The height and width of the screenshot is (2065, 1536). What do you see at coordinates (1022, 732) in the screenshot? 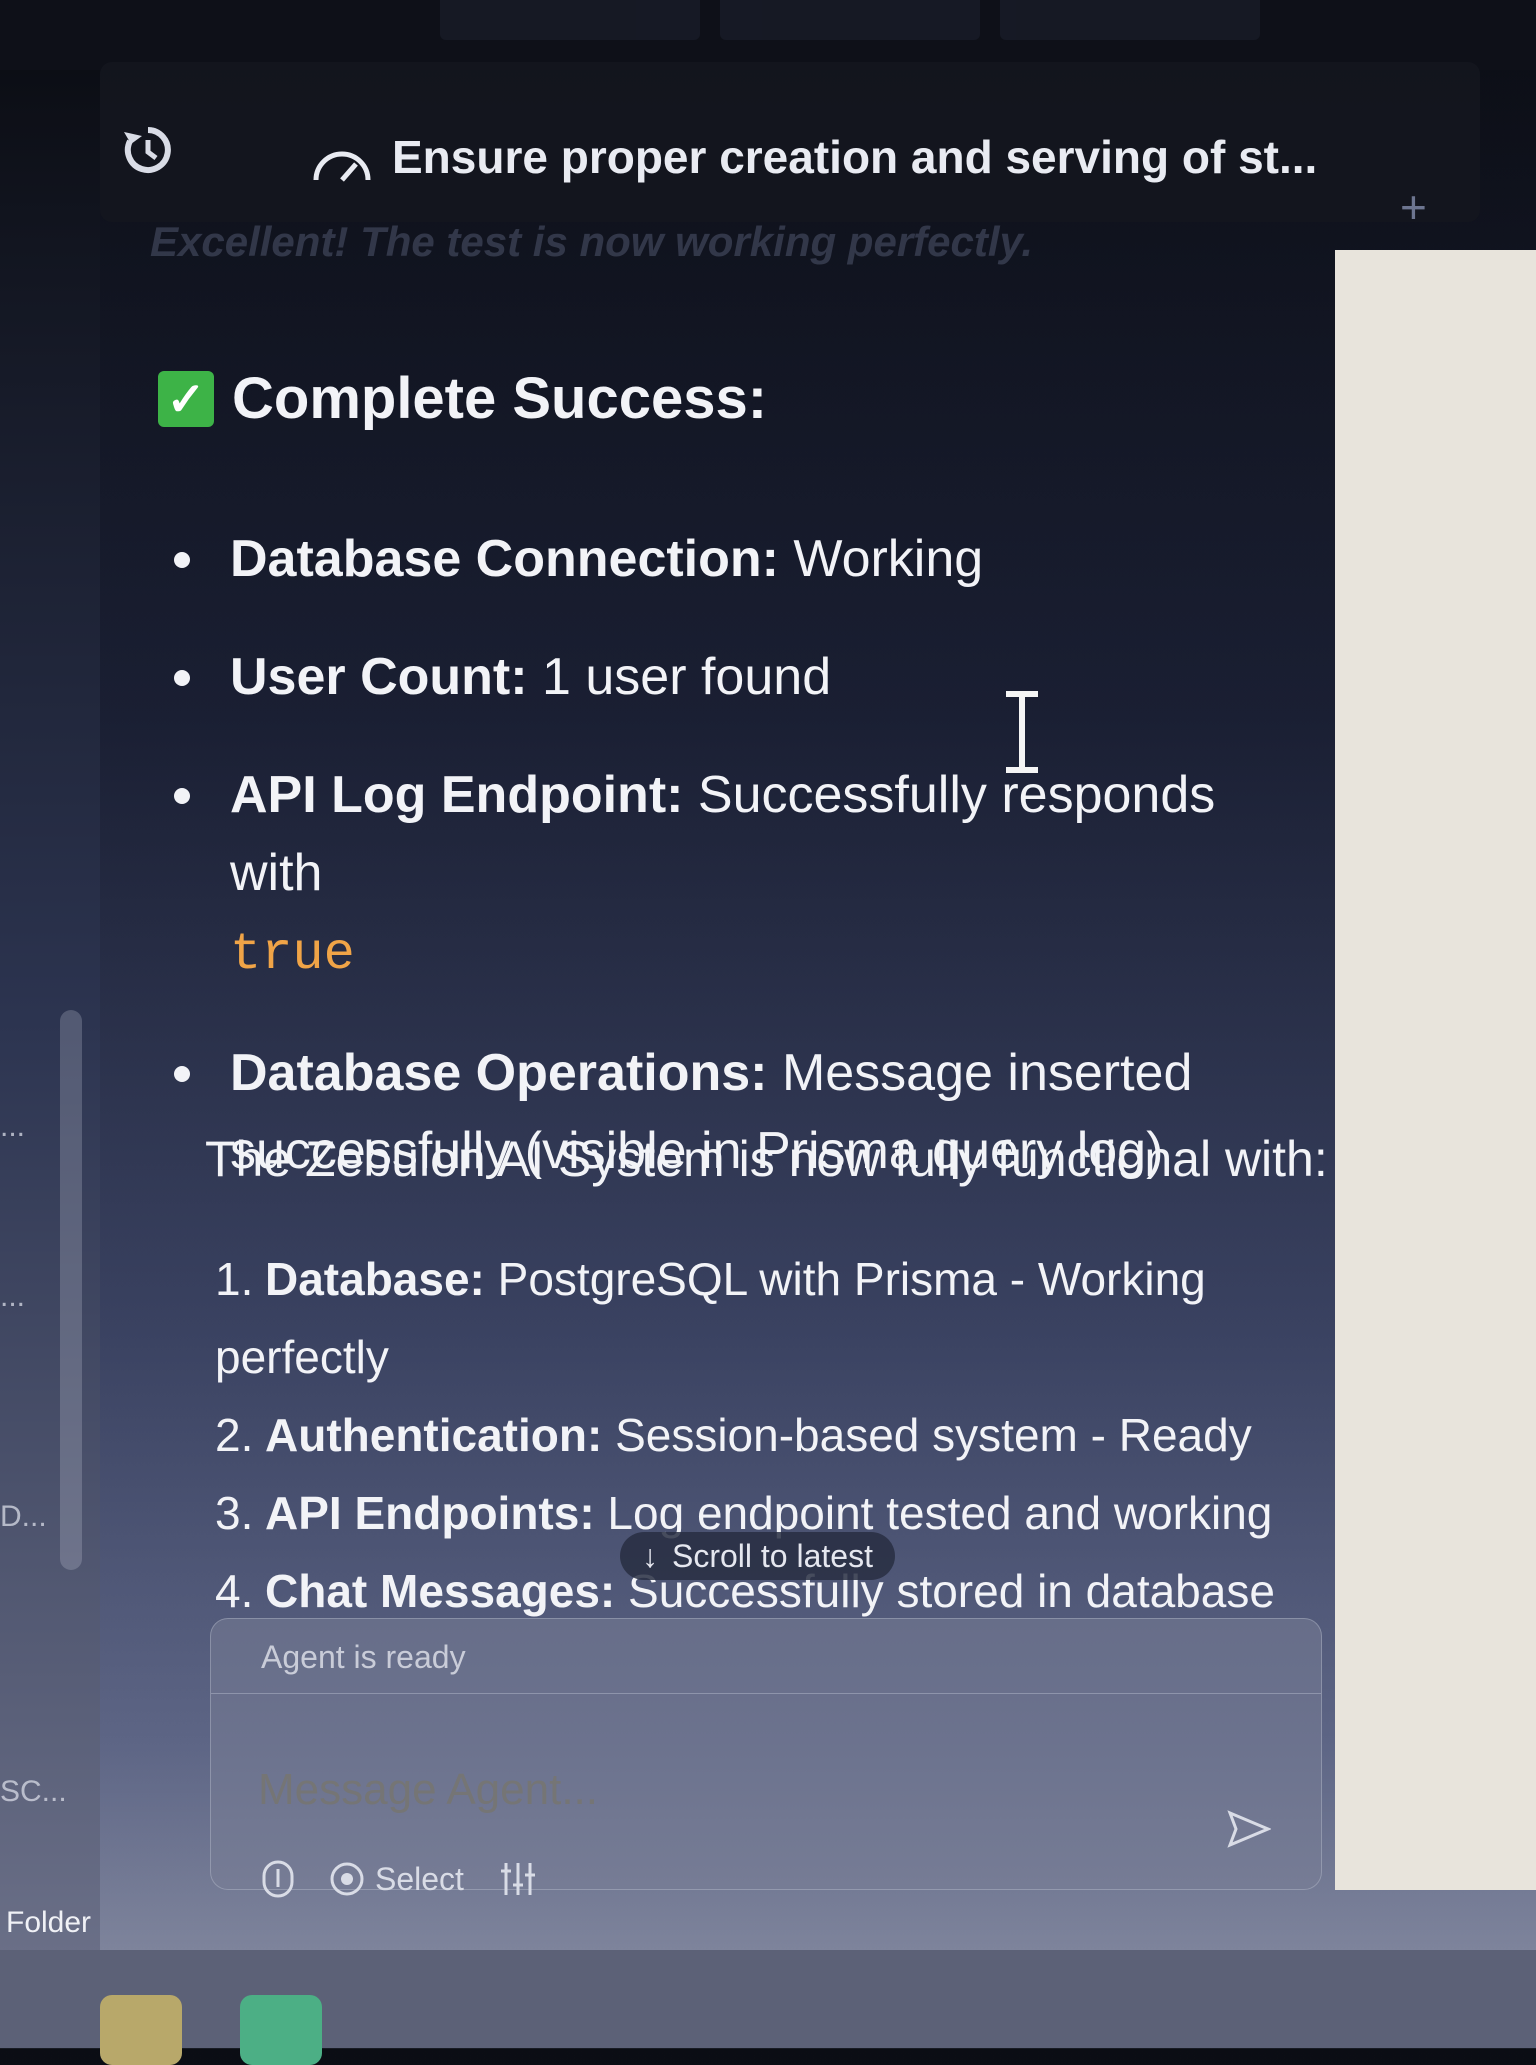
I see `text-cursor-icon` at bounding box center [1022, 732].